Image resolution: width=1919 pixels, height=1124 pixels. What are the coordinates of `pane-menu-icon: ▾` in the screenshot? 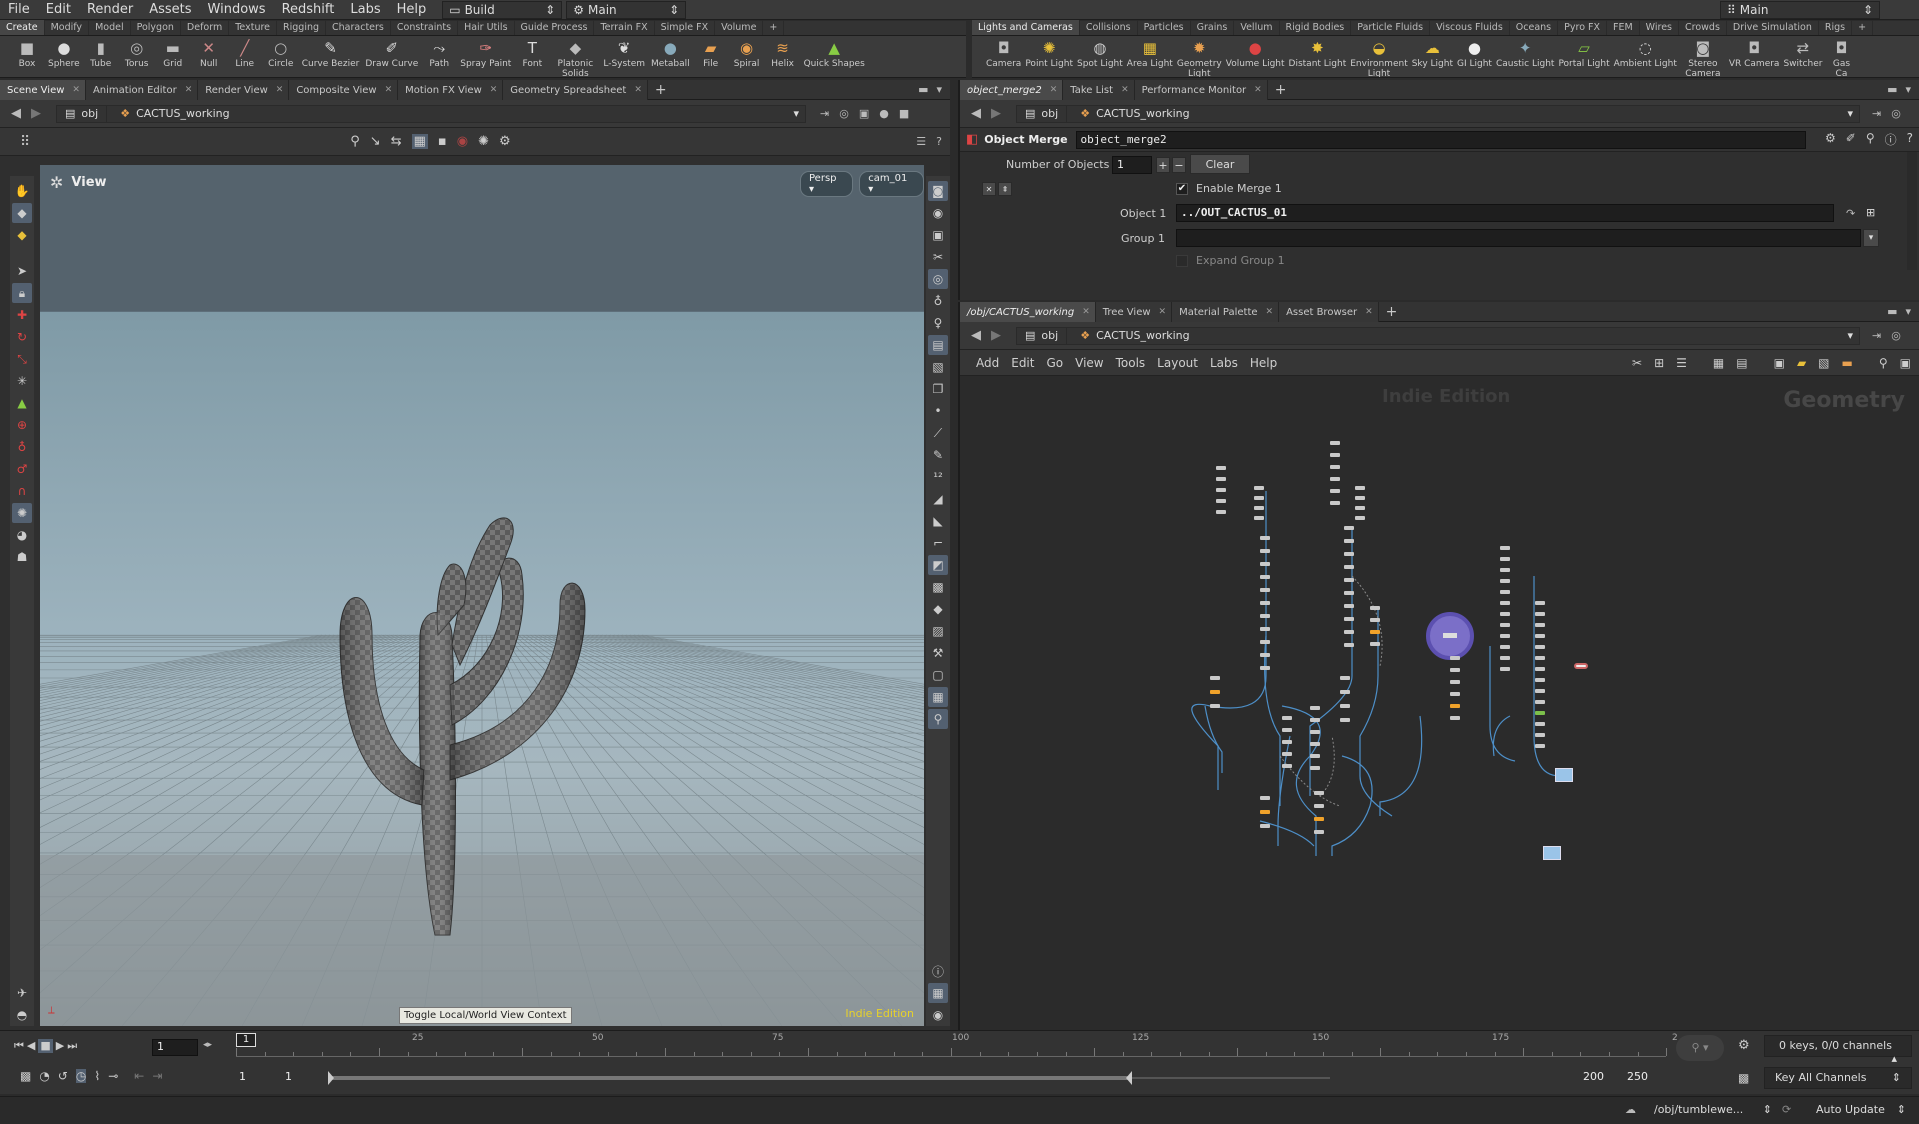 It's located at (1908, 311).